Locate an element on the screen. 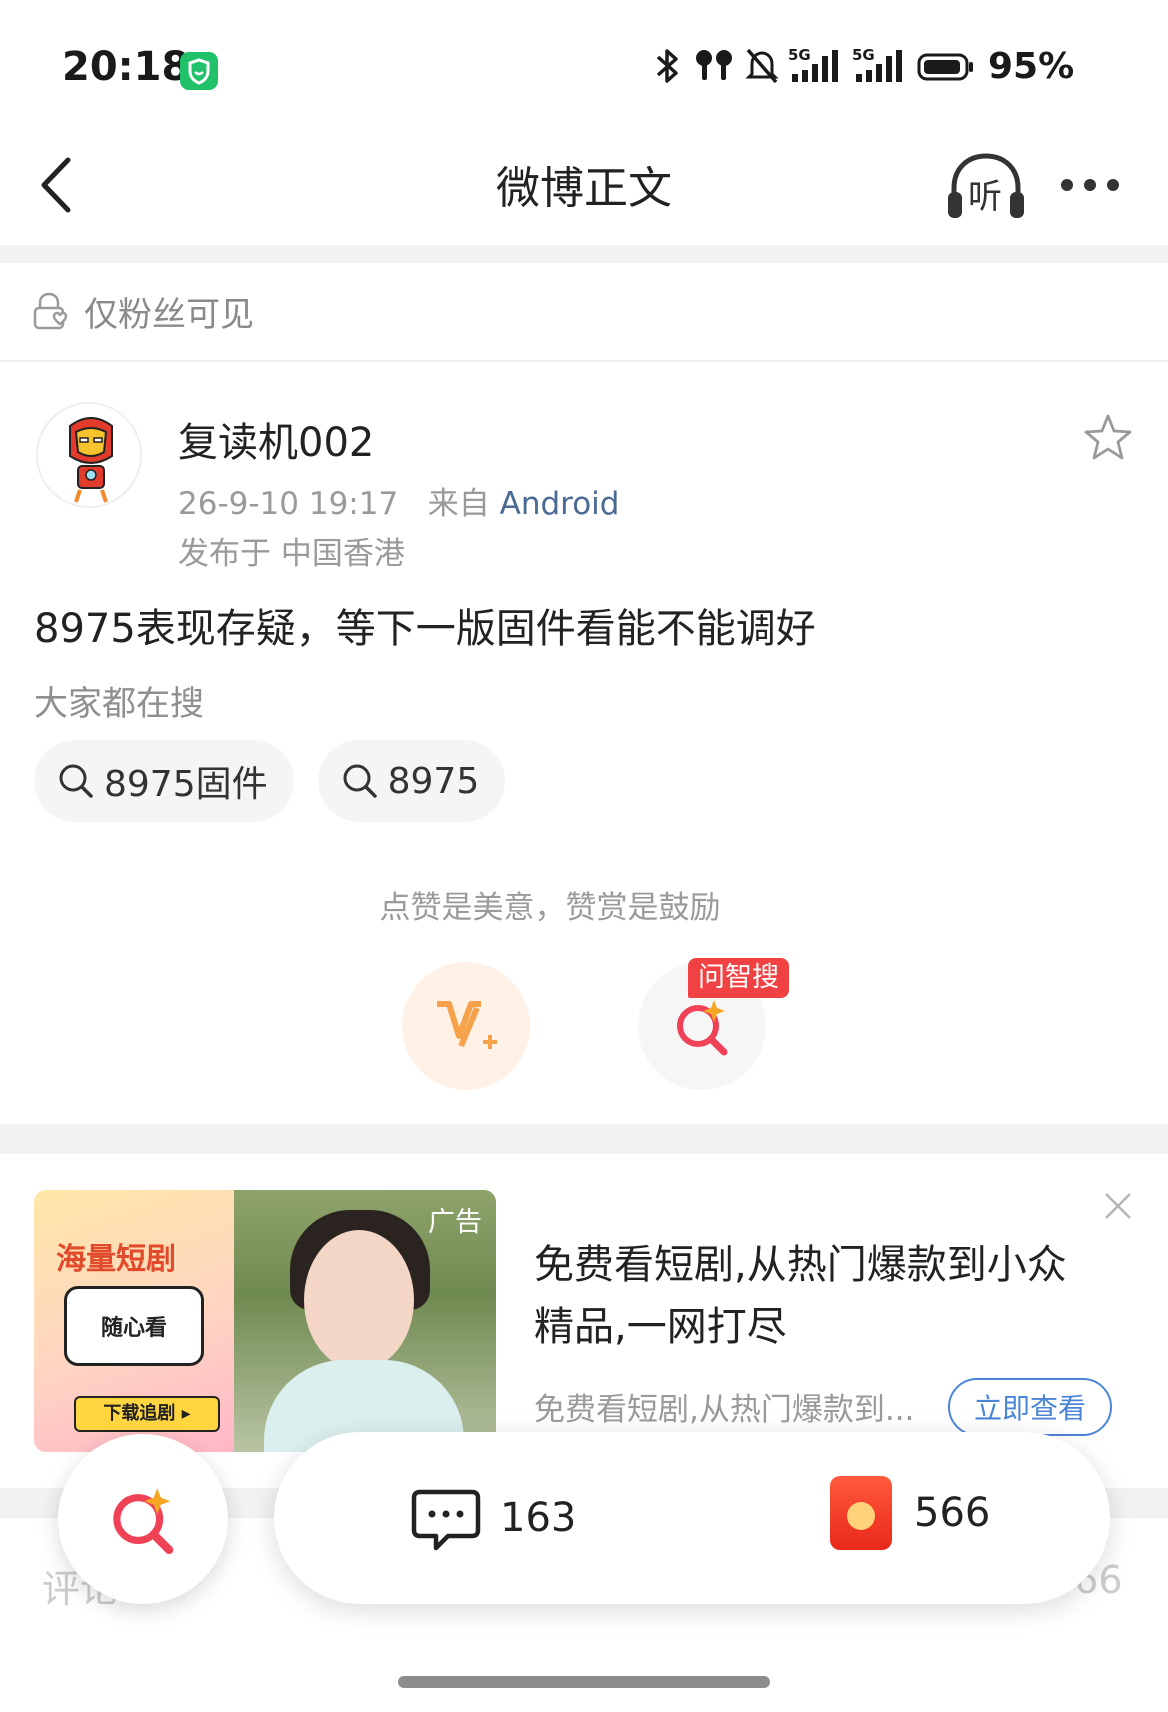 The height and width of the screenshot is (1712, 1168). red-envelope-icon is located at coordinates (861, 1513).